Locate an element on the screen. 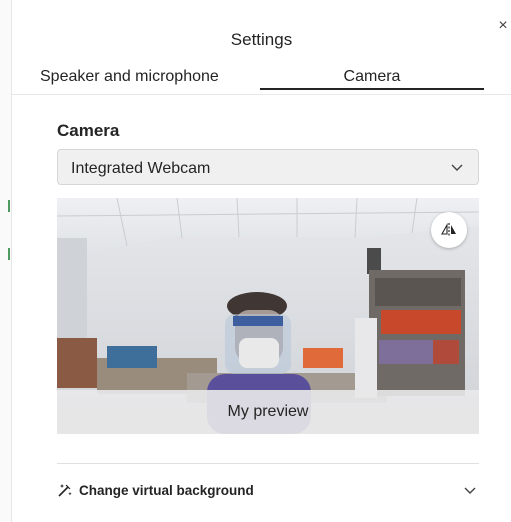 The width and height of the screenshot is (511, 522). section-divider is located at coordinates (268, 463).